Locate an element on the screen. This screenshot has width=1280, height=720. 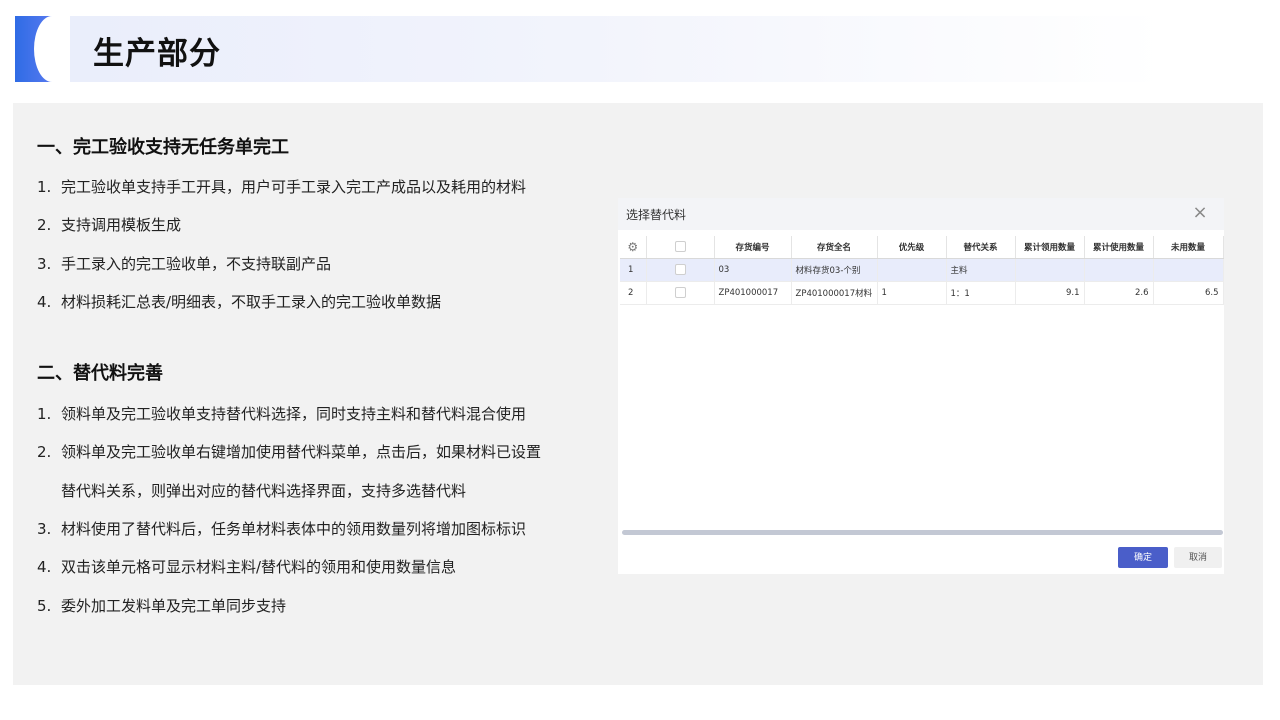
confirm-button: 确定 is located at coordinates (1143, 557).